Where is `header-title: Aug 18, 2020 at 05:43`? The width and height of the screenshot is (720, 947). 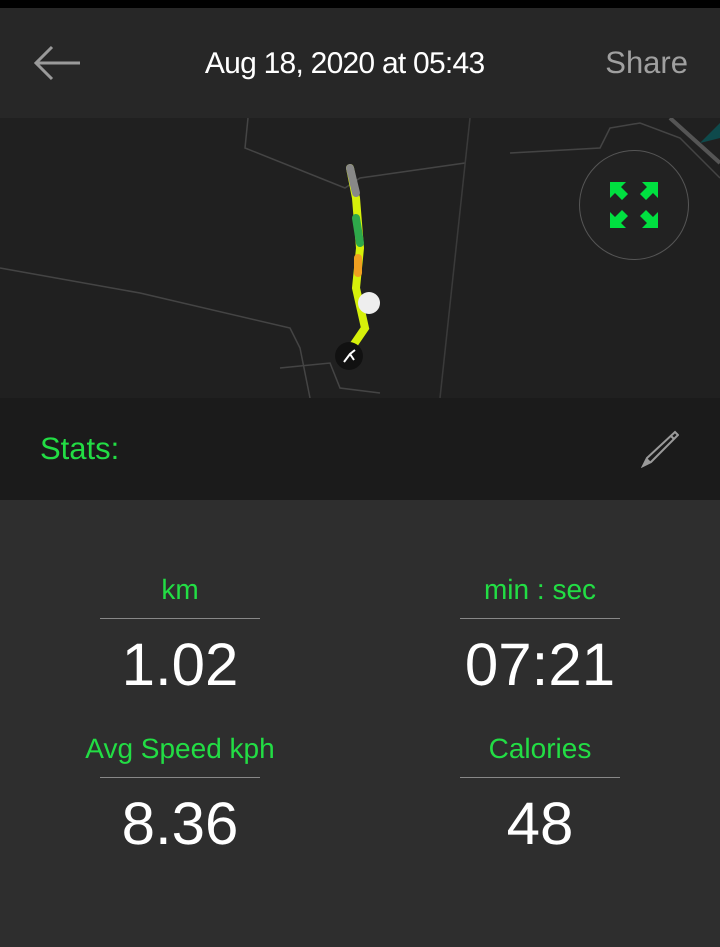 header-title: Aug 18, 2020 at 05:43 is located at coordinates (344, 64).